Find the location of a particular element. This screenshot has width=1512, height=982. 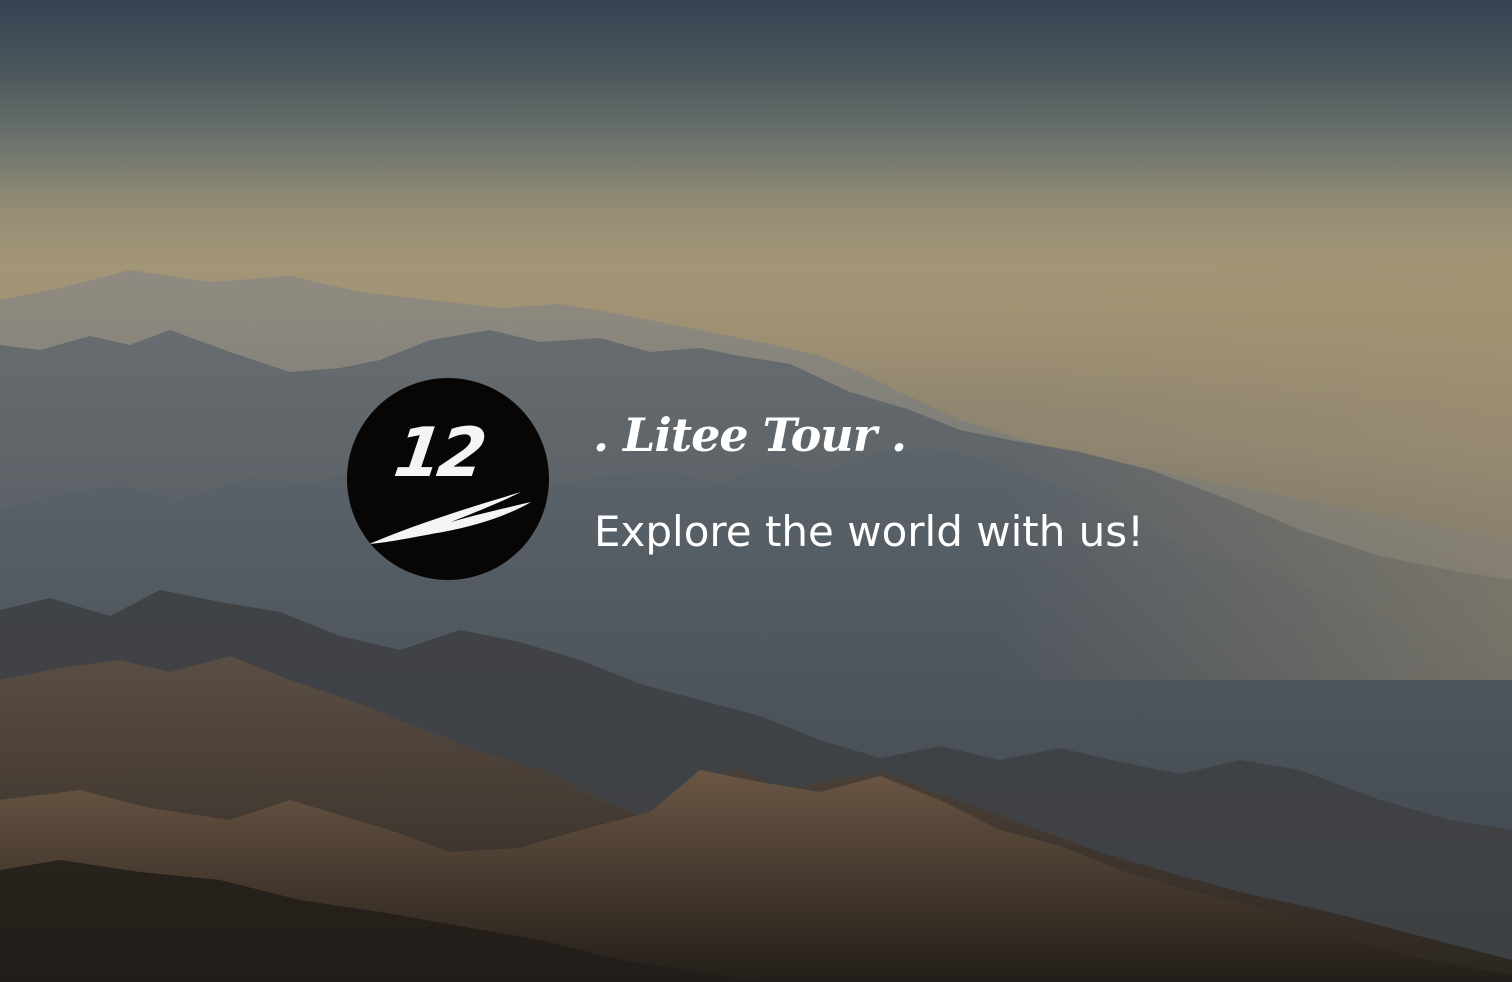

brand-title: . Litee Tour . is located at coordinates (750, 435).